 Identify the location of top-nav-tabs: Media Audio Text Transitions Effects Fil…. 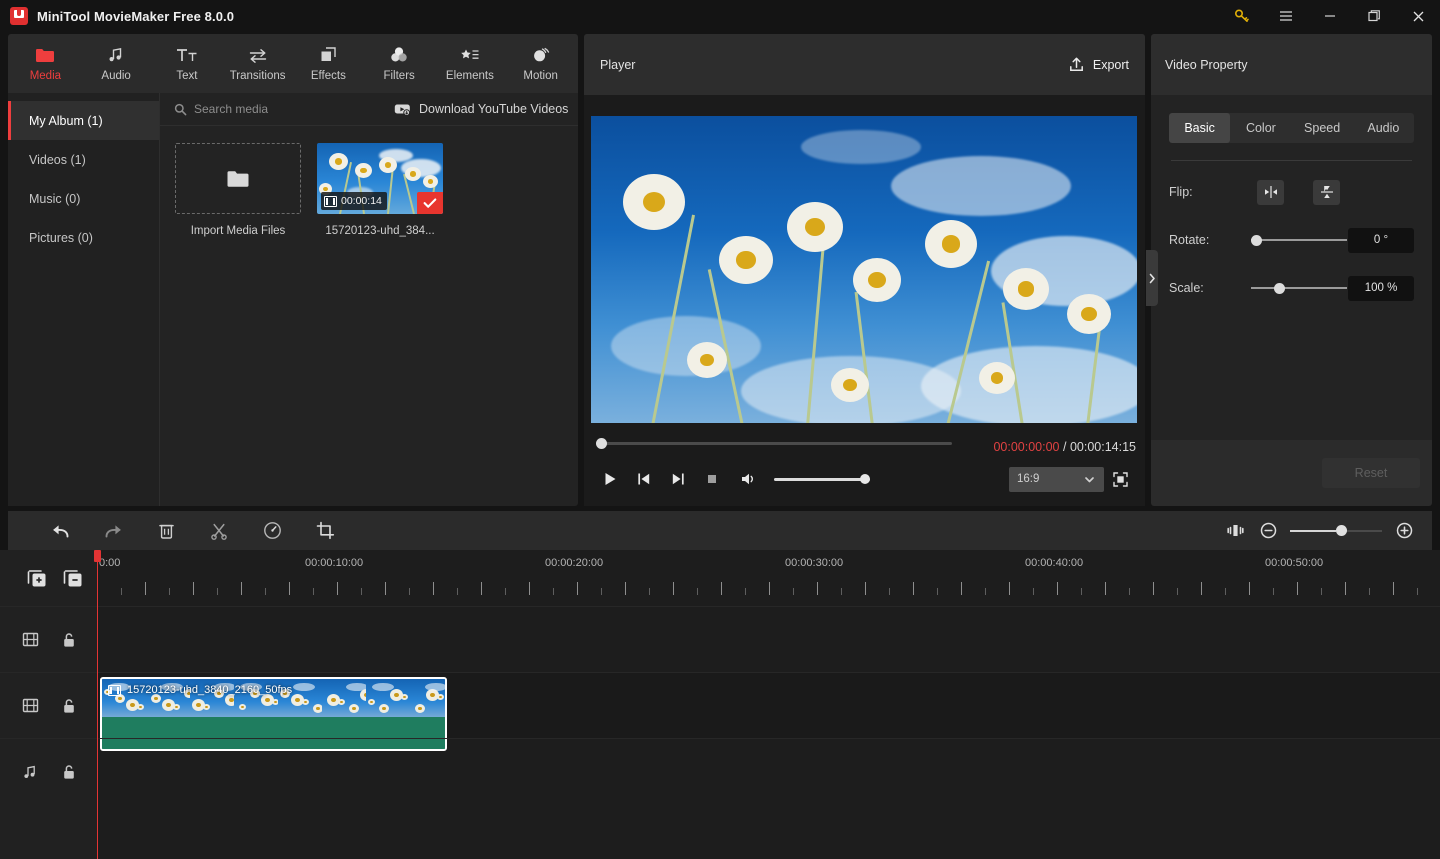
(293, 63).